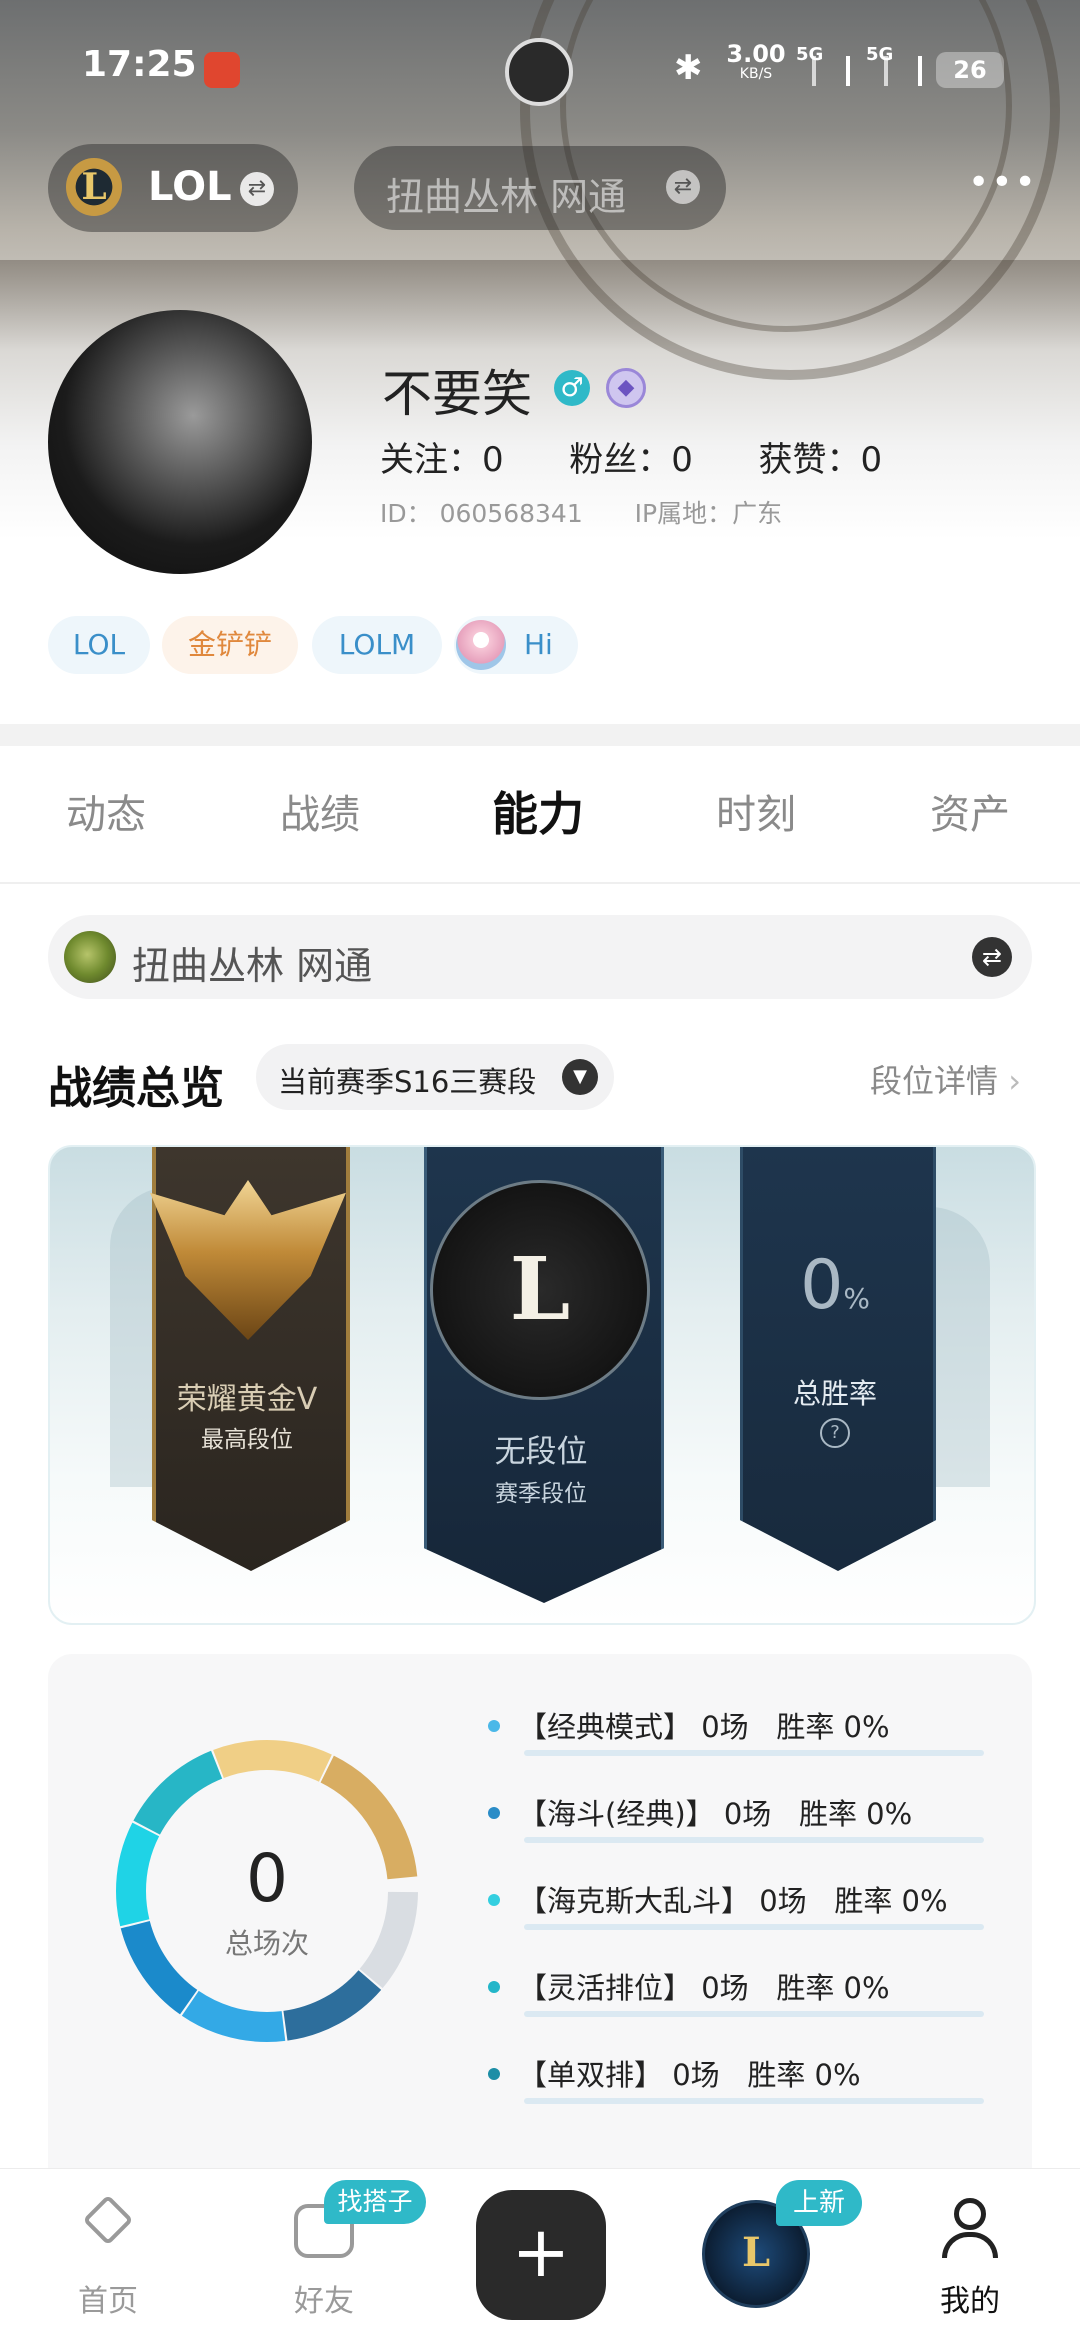  Describe the element at coordinates (247, 1440) in the screenshot. I see `highest-rank-label: 最高段位` at that location.